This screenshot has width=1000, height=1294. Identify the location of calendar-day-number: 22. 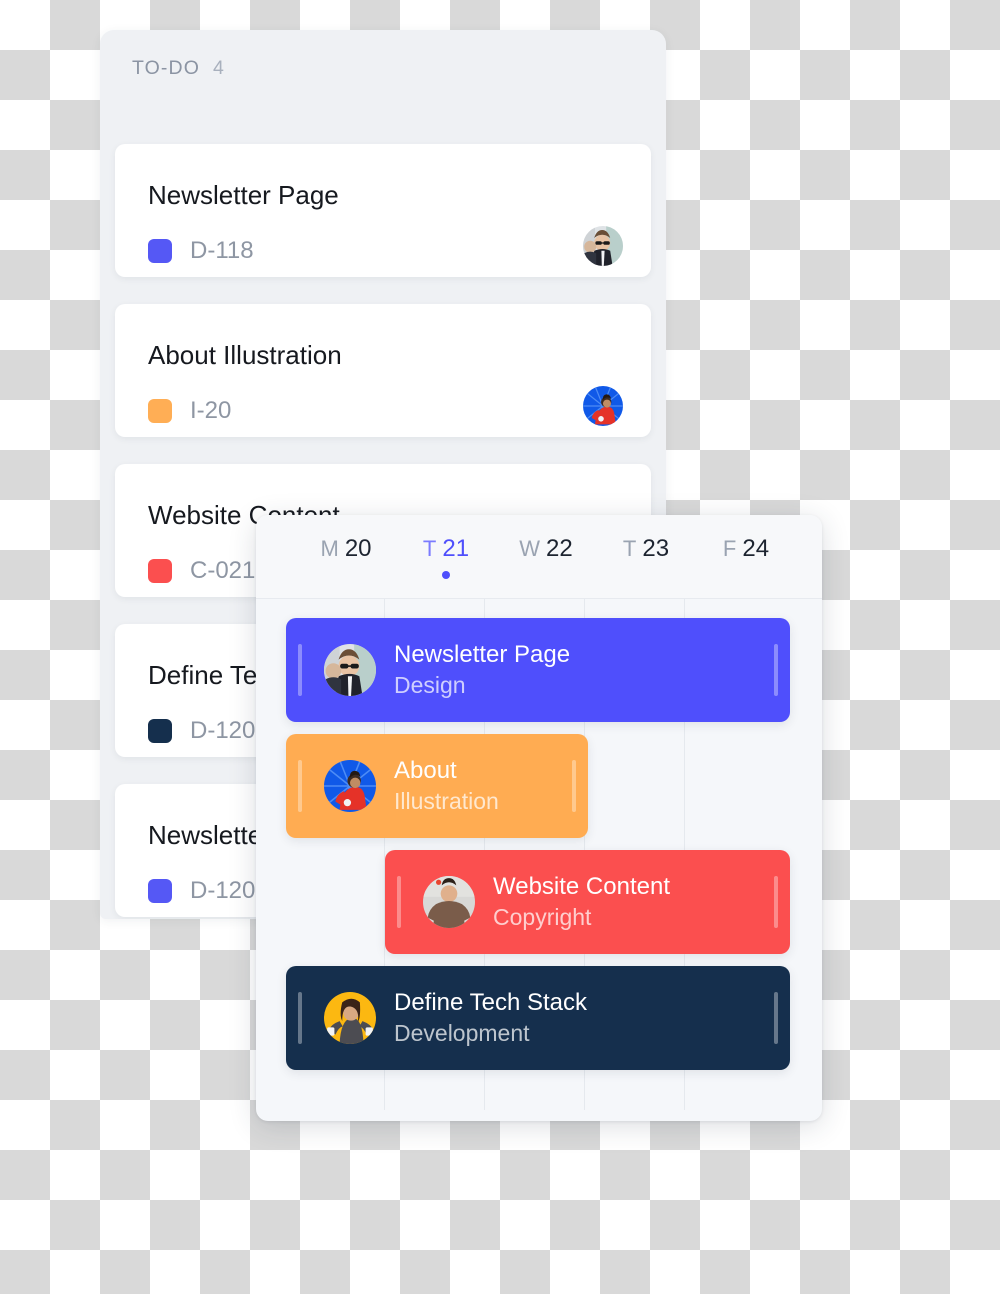
(559, 548).